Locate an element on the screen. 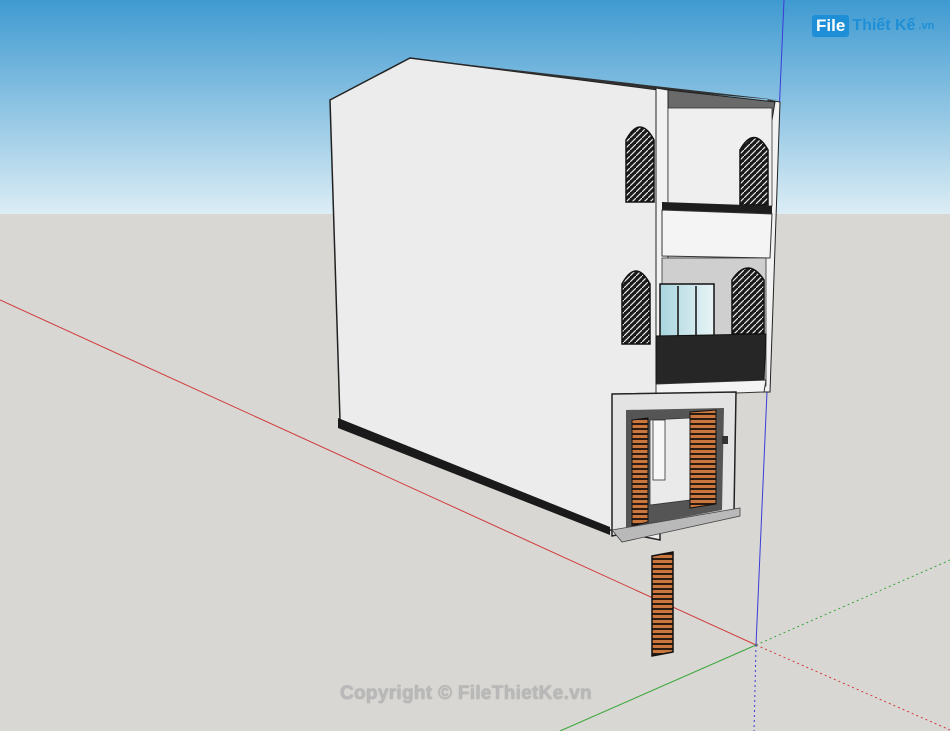 The height and width of the screenshot is (731, 950). filethietke-logo-icon: File Thiết Kế .vn is located at coordinates (873, 26).